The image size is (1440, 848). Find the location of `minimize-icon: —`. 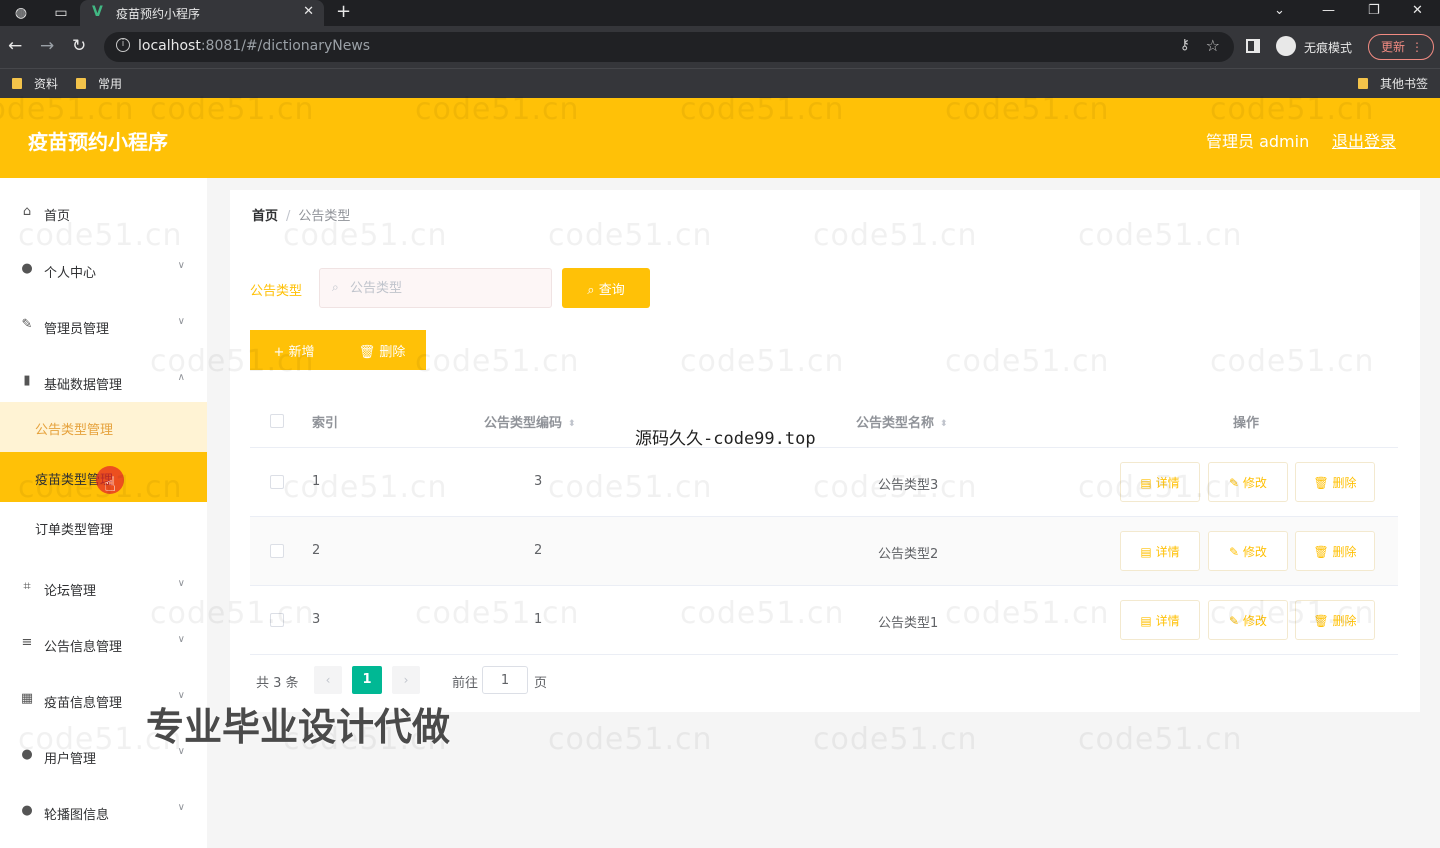

minimize-icon: — is located at coordinates (1328, 10).